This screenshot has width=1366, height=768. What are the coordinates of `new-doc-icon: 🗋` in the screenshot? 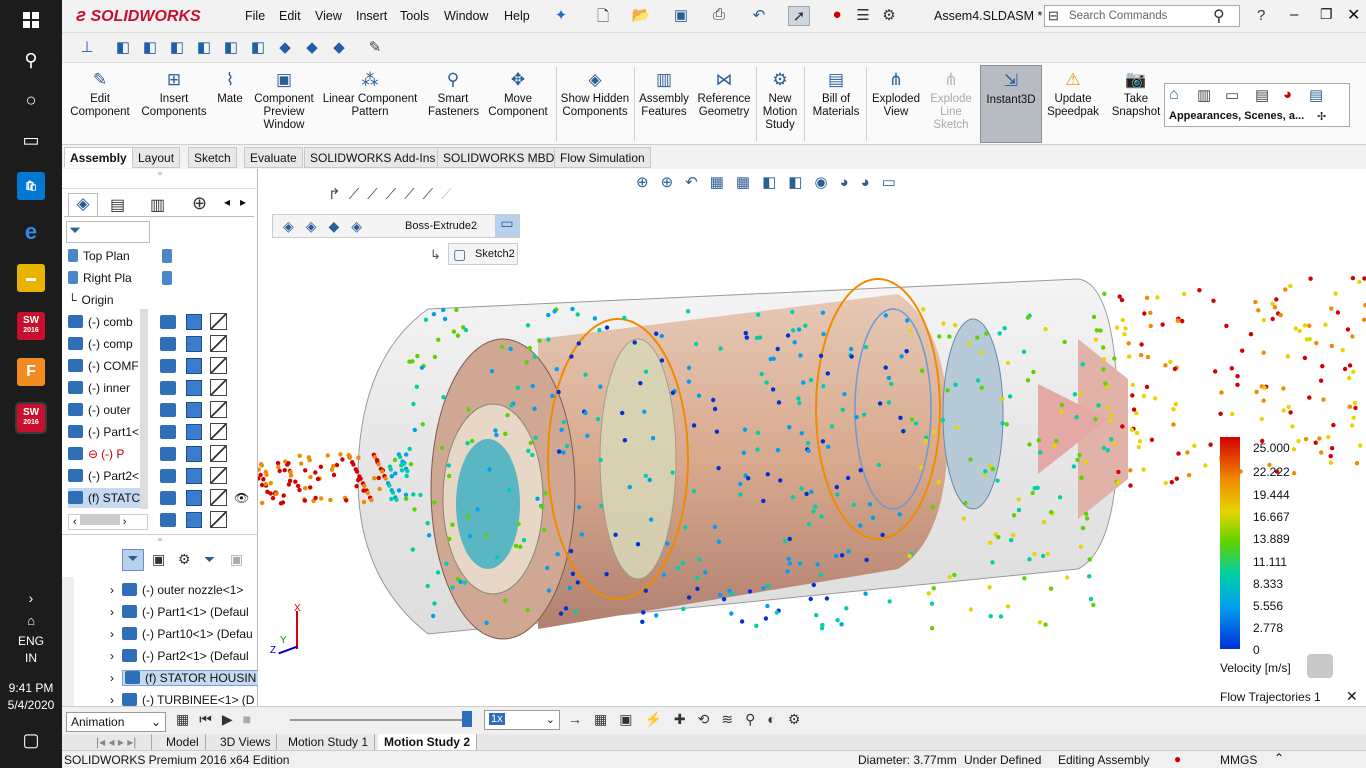 It's located at (603, 16).